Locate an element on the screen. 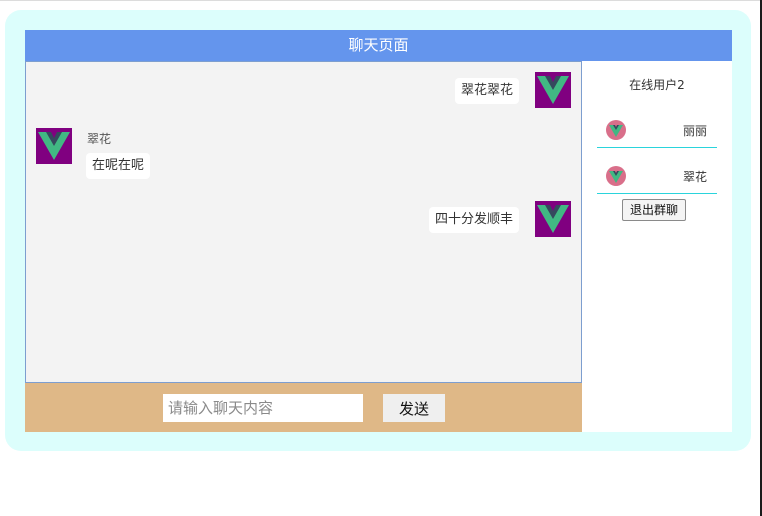  online-users-panel: 在线用户2 丽丽 翠花 退出群聊 is located at coordinates (657, 246).